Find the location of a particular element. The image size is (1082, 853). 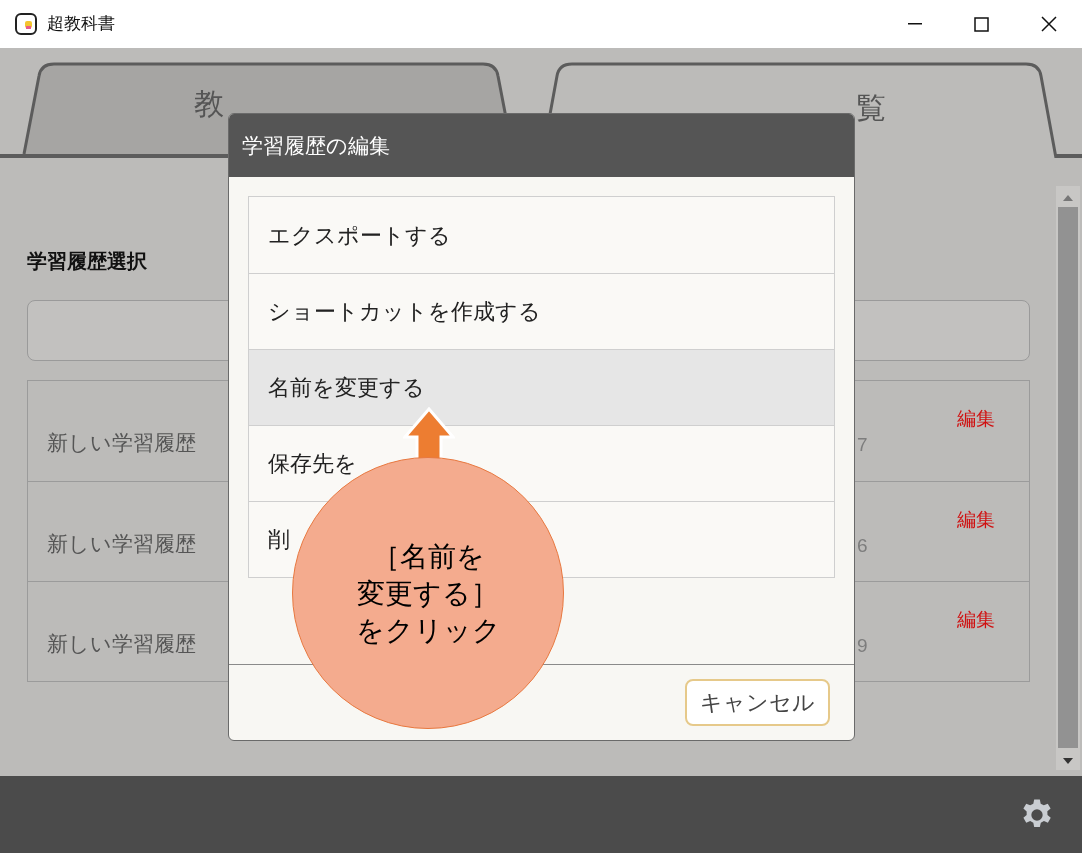

callout-text: 変更する］ is located at coordinates (428, 593).